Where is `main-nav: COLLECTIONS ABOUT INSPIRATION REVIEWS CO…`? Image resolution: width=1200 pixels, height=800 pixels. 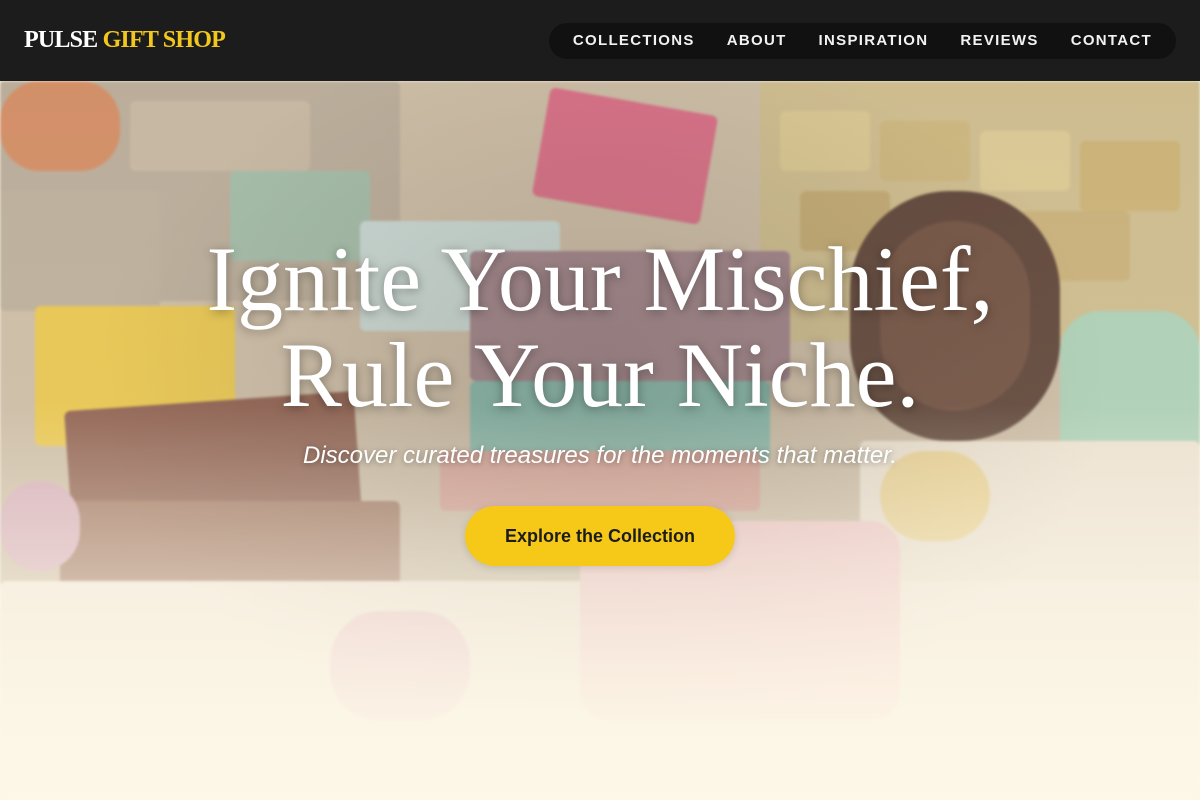 main-nav: COLLECTIONS ABOUT INSPIRATION REVIEWS CO… is located at coordinates (862, 40).